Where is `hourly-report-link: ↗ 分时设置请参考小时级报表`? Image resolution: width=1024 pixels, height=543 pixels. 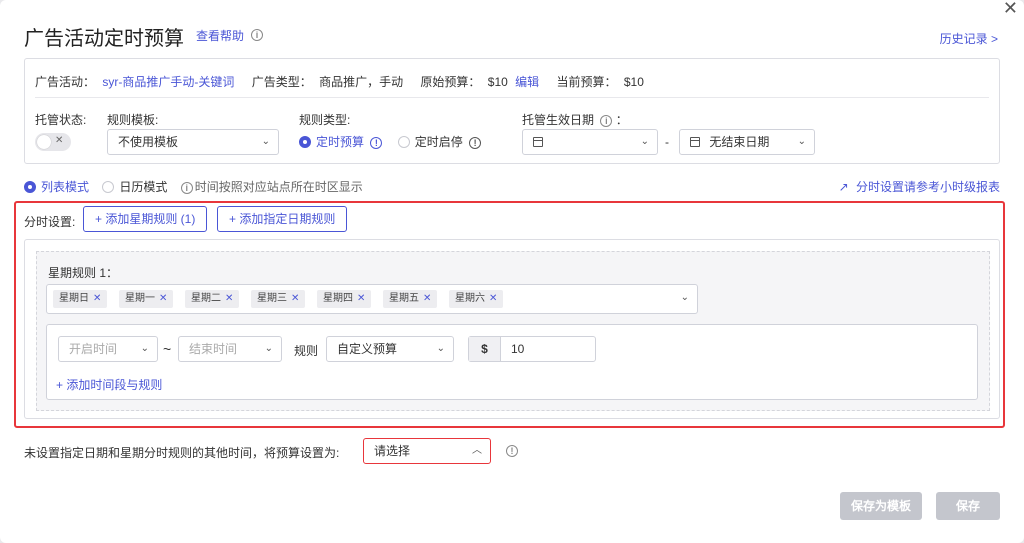
hourly-report-link: ↗ 分时设置请参考小时级报表 is located at coordinates (919, 186).